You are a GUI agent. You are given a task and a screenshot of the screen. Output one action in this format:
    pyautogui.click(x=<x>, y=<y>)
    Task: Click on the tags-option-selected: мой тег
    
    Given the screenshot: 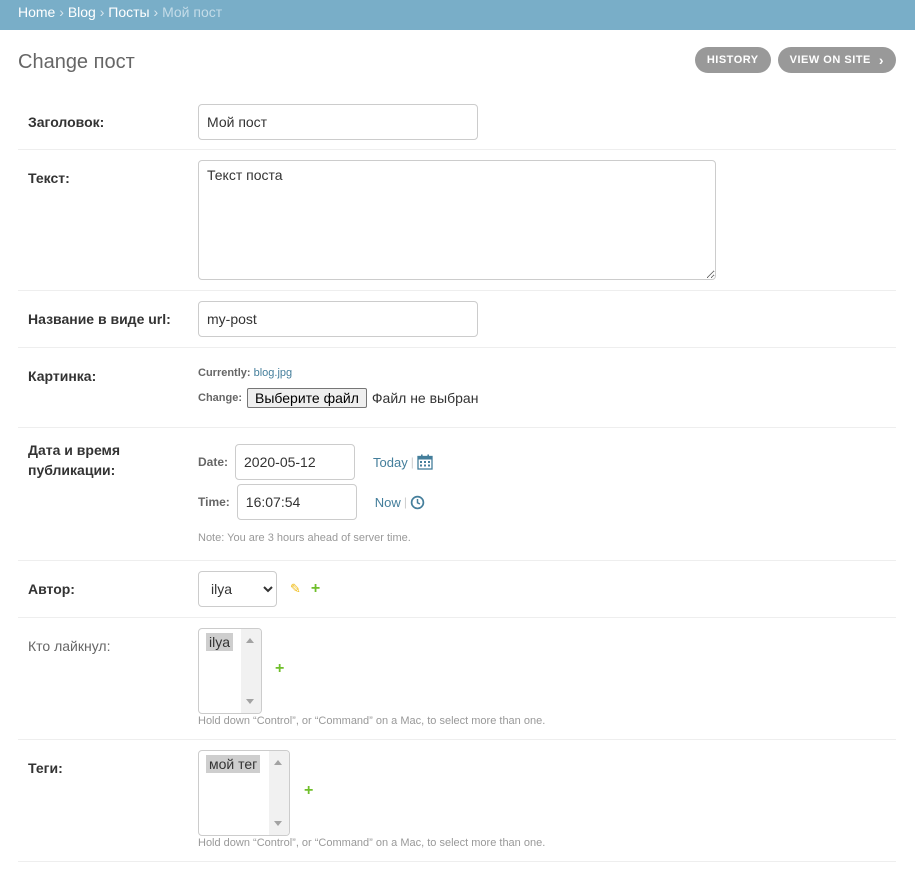 What is the action you would take?
    pyautogui.click(x=233, y=764)
    